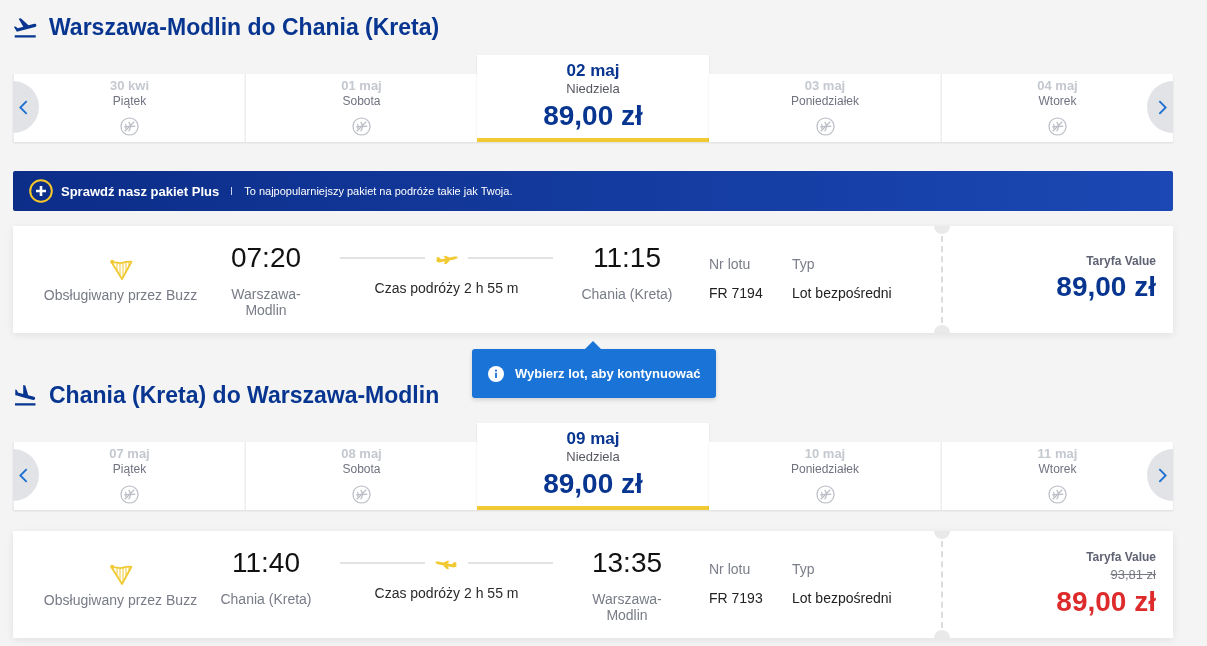 This screenshot has height=646, width=1207. What do you see at coordinates (244, 27) in the screenshot?
I see `route-heading: Warszawa-Modlin do Chania (Kreta)` at bounding box center [244, 27].